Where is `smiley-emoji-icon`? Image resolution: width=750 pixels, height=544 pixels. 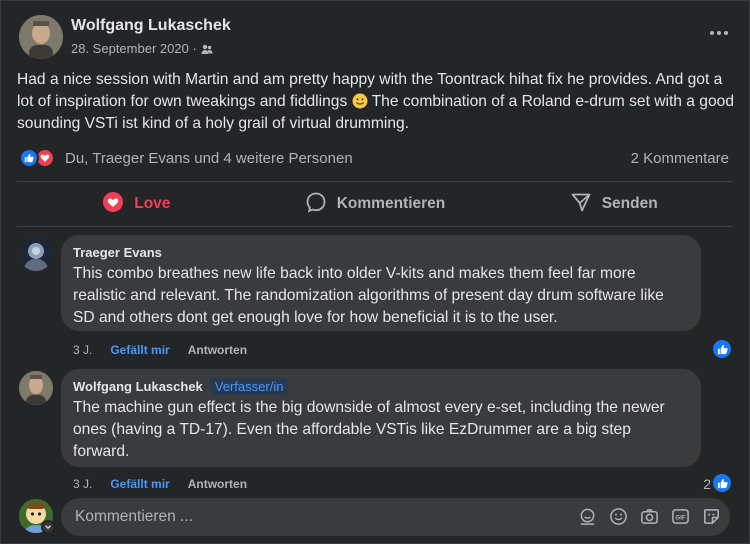
smiley-emoji-icon is located at coordinates (360, 101).